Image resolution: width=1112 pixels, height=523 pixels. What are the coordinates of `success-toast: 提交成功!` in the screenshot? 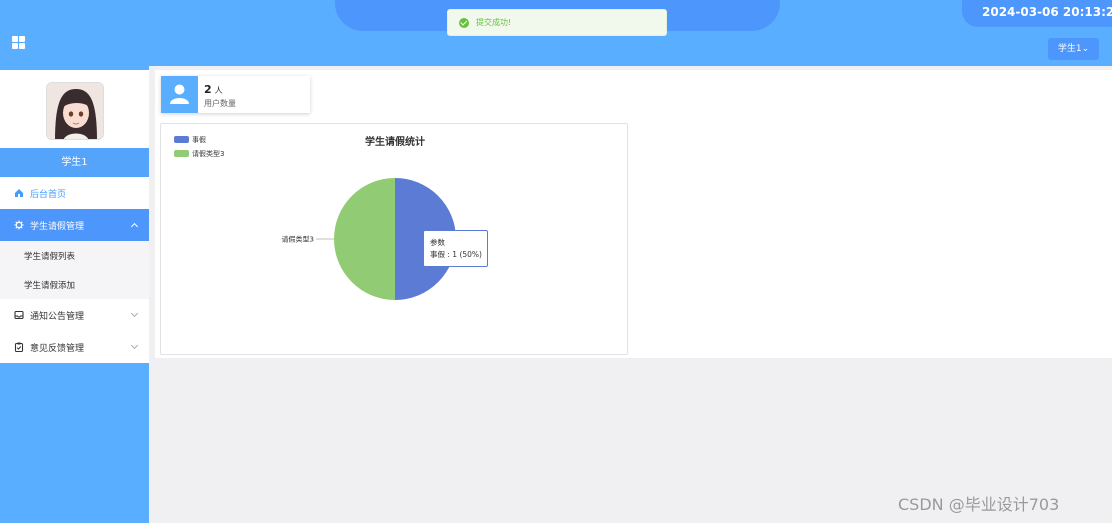 It's located at (557, 22).